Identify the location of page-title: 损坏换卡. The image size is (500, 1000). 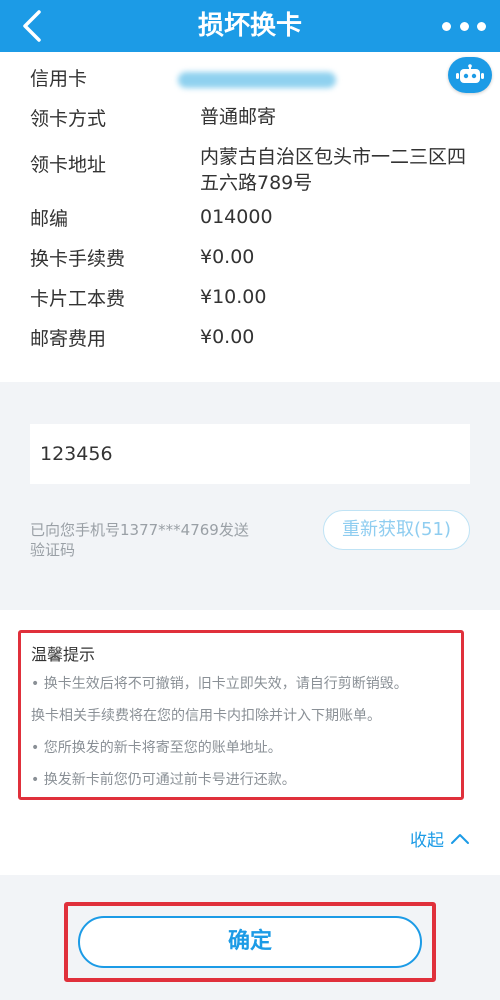
(249, 26).